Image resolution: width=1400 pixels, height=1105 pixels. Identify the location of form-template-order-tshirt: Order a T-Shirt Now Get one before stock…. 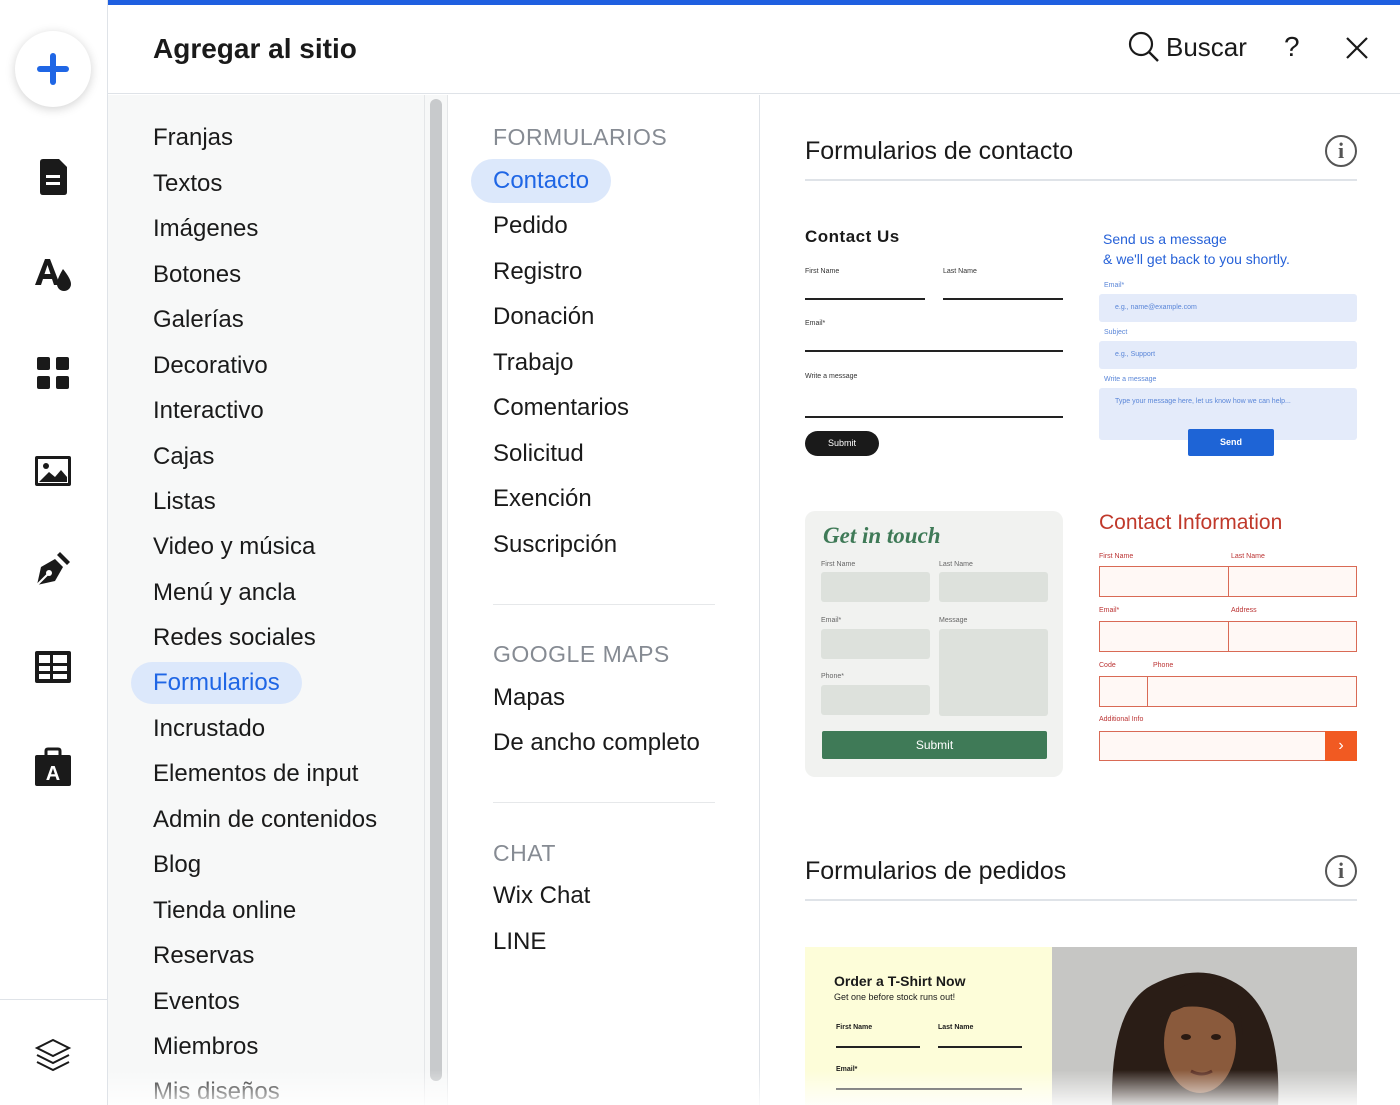
(1081, 1026).